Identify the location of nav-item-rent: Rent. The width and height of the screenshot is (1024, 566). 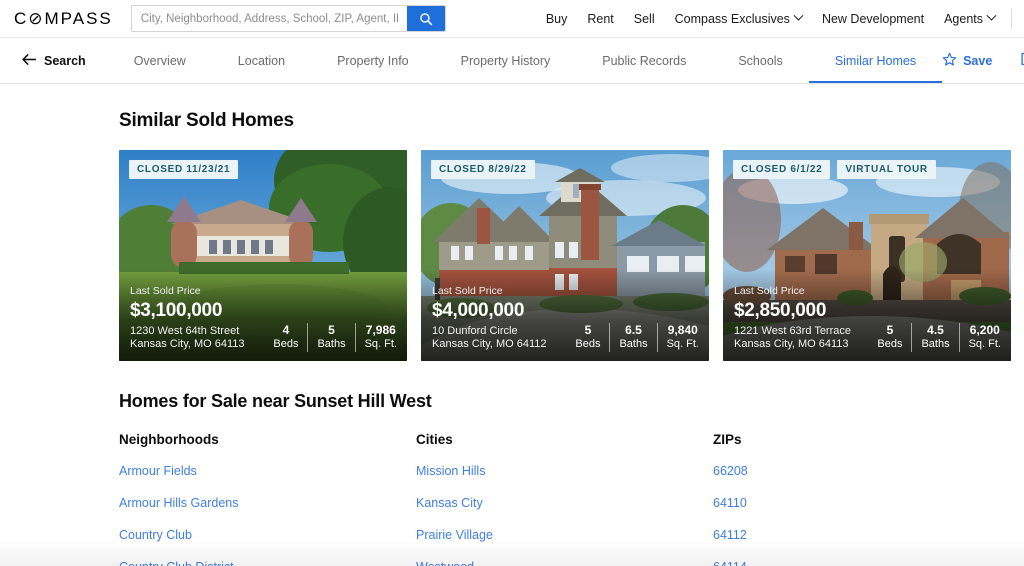
(600, 19).